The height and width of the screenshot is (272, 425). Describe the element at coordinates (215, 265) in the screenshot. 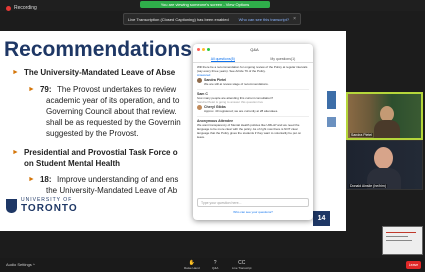

I see `qa-button: ? Q&A` at that location.